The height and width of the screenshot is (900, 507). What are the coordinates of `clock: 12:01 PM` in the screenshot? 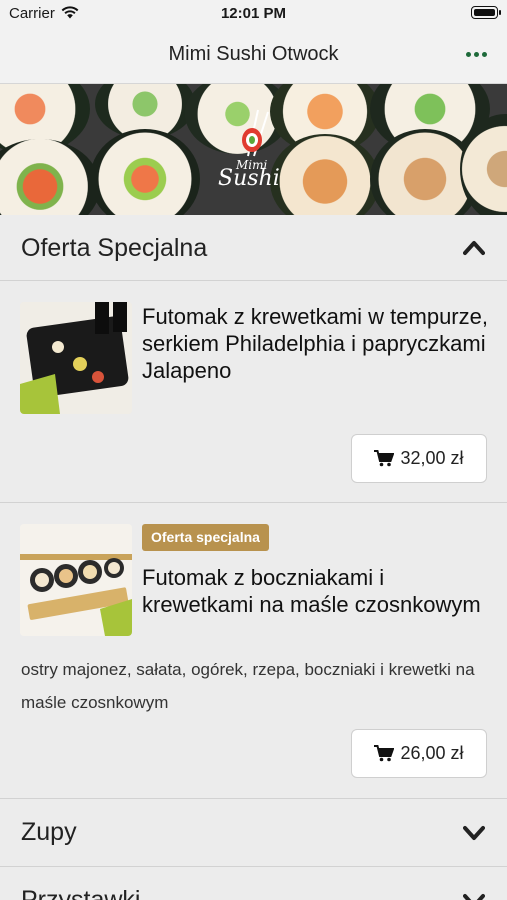 It's located at (253, 13).